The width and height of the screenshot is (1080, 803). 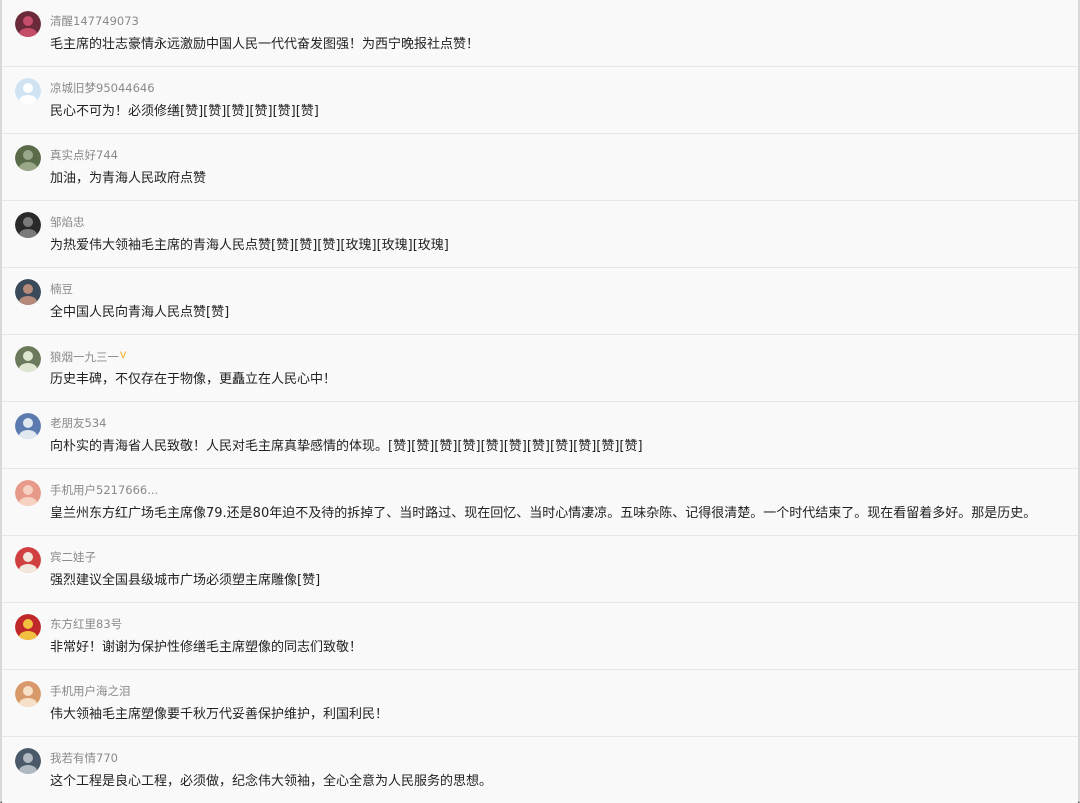 What do you see at coordinates (540, 167) in the screenshot?
I see `comment-item: 真实点好744 加油，为青海人民政府点赞` at bounding box center [540, 167].